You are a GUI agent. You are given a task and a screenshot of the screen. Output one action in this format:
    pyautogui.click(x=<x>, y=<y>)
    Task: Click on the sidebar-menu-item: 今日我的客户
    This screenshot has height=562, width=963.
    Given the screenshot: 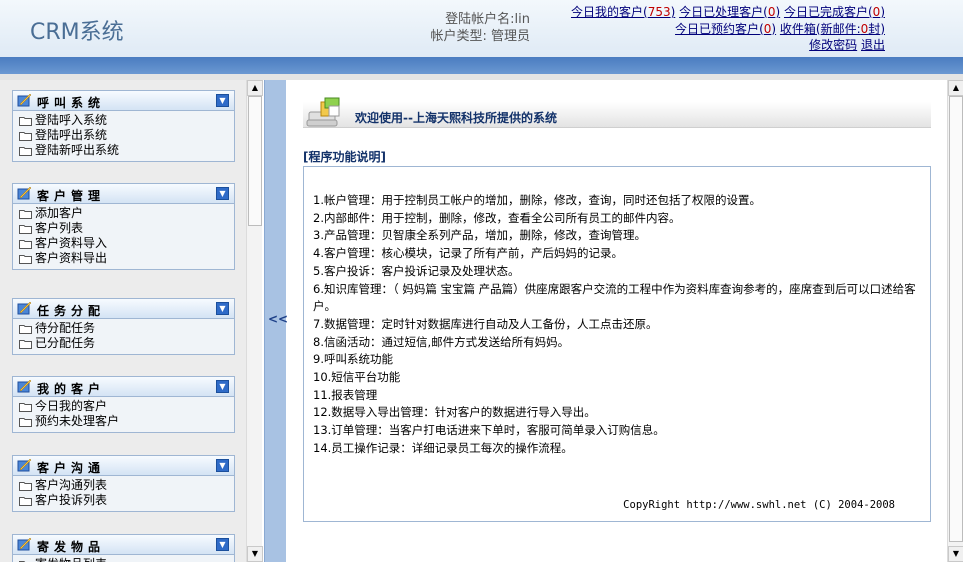 What is the action you would take?
    pyautogui.click(x=126, y=406)
    